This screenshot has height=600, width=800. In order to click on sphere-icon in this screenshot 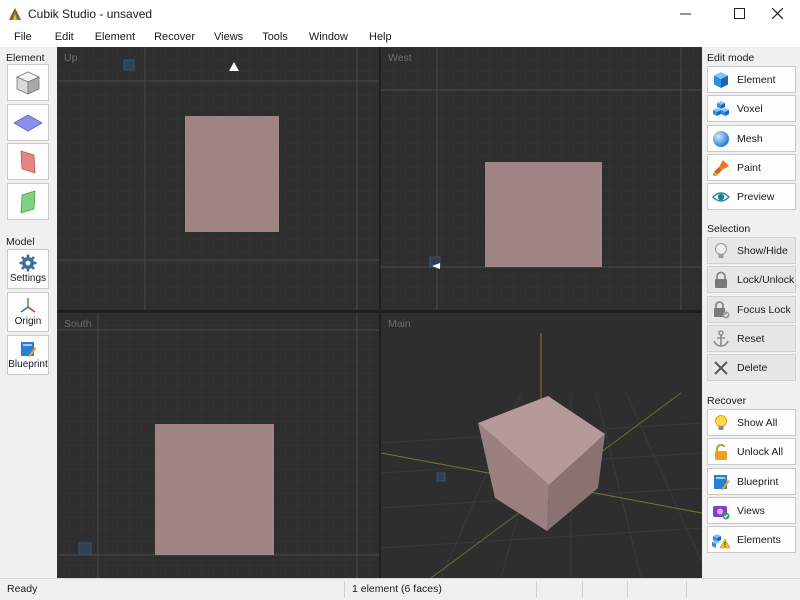, I will do `click(721, 138)`.